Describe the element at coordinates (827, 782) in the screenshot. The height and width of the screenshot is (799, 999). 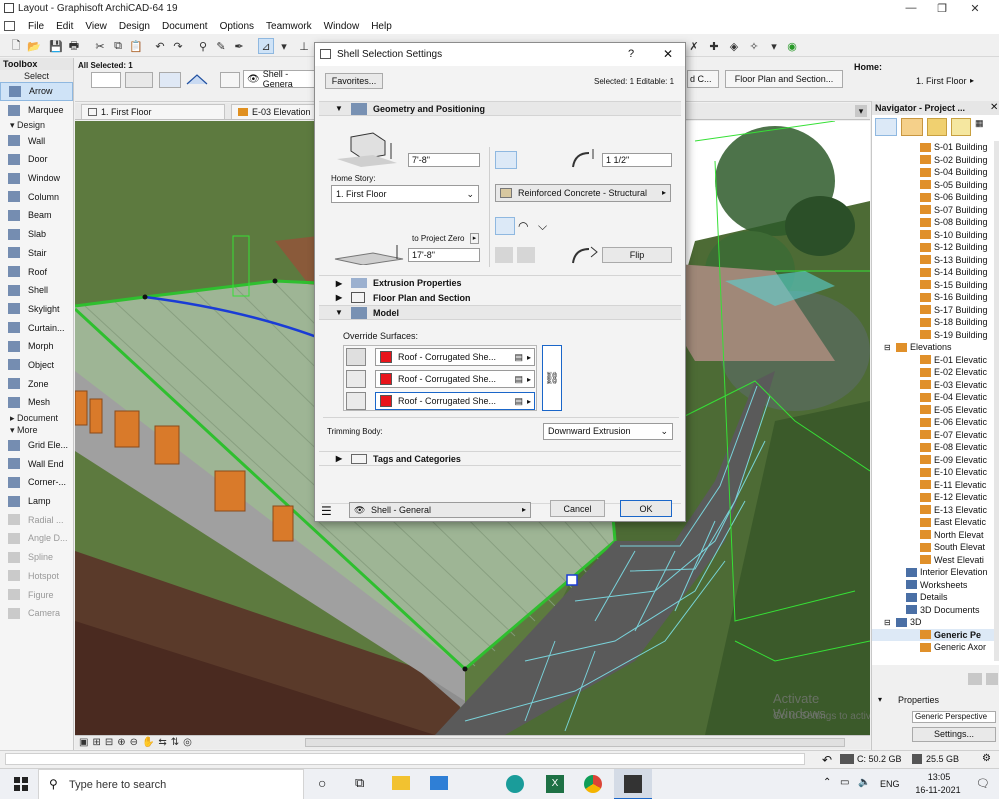
I see `tray-chevron-icon: ⌃` at that location.